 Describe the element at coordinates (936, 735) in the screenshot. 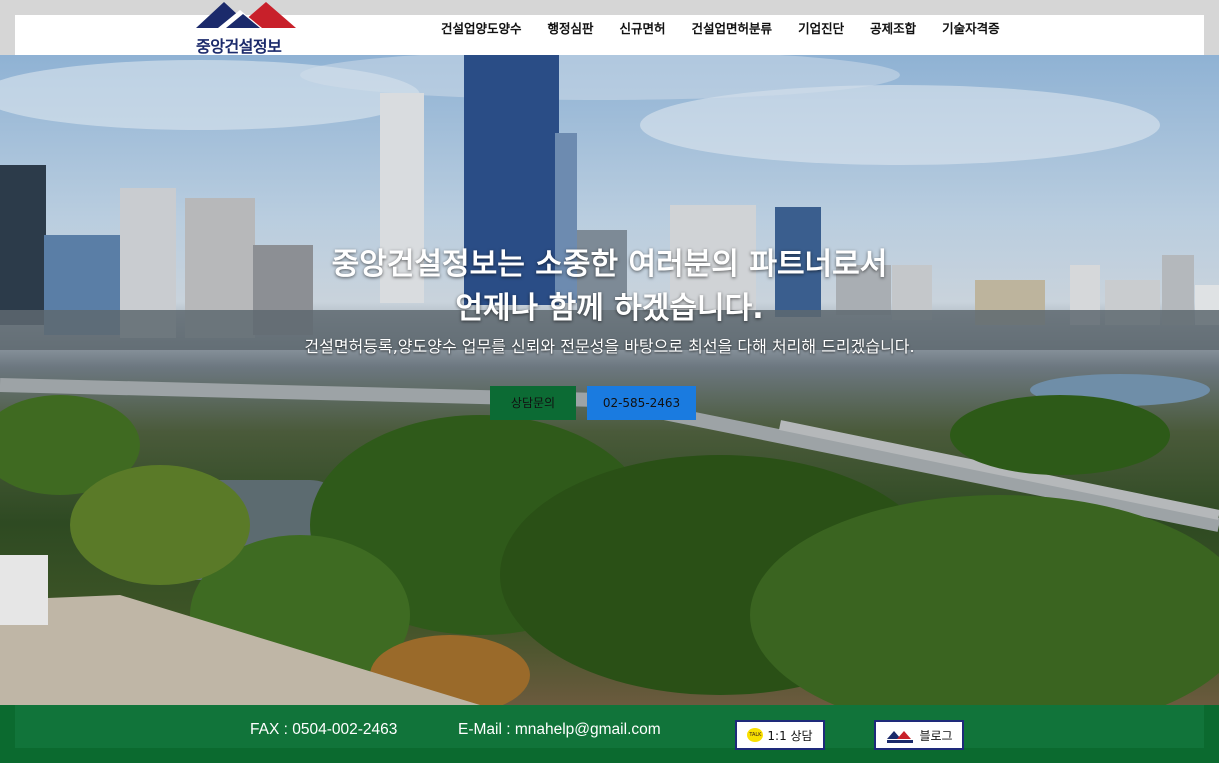

I see `blog-label: 블로그` at that location.